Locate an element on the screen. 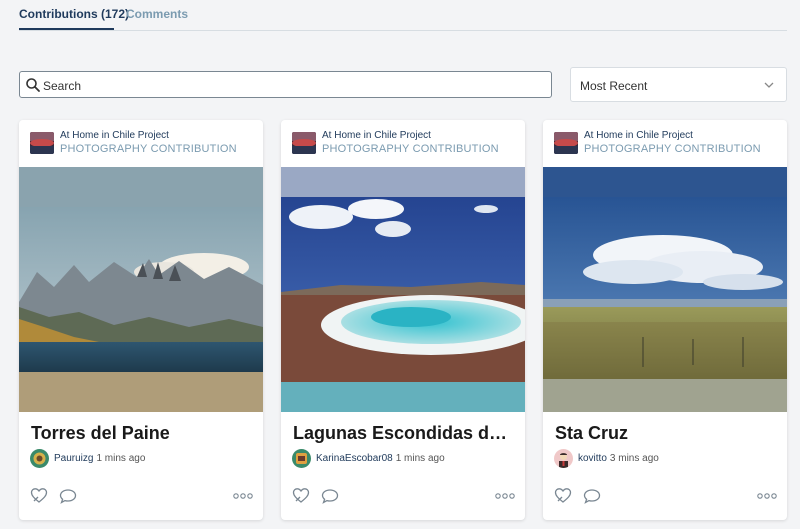 The width and height of the screenshot is (800, 529). author-name: KarinaEscobar08 is located at coordinates (354, 458).